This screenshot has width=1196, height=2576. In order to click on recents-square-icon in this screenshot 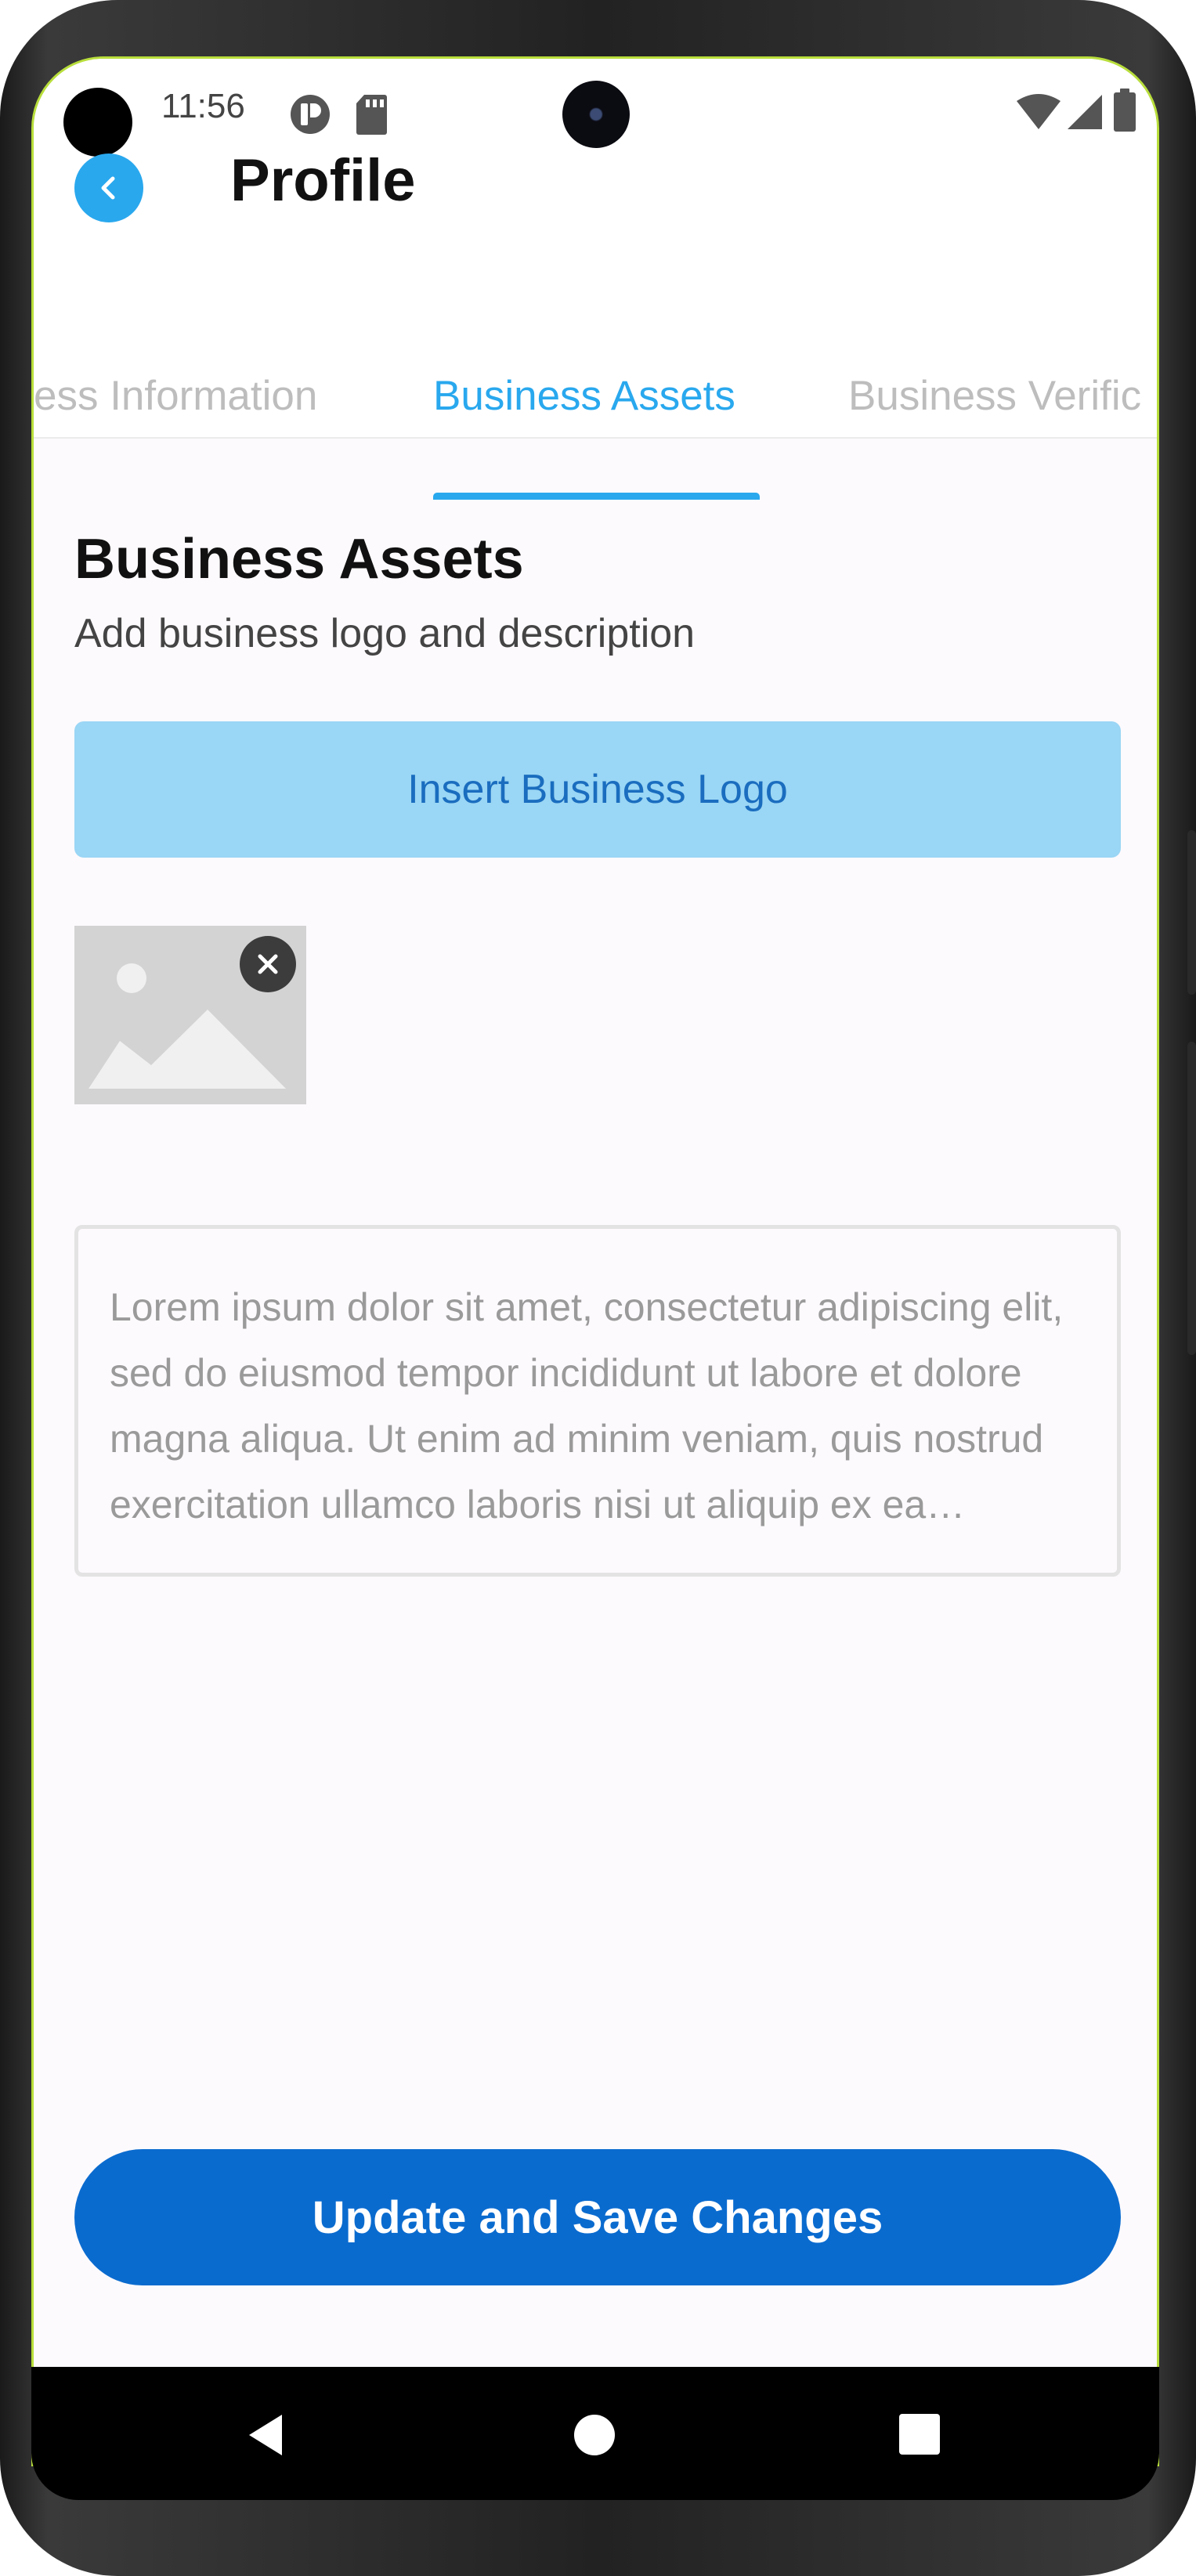, I will do `click(919, 2434)`.